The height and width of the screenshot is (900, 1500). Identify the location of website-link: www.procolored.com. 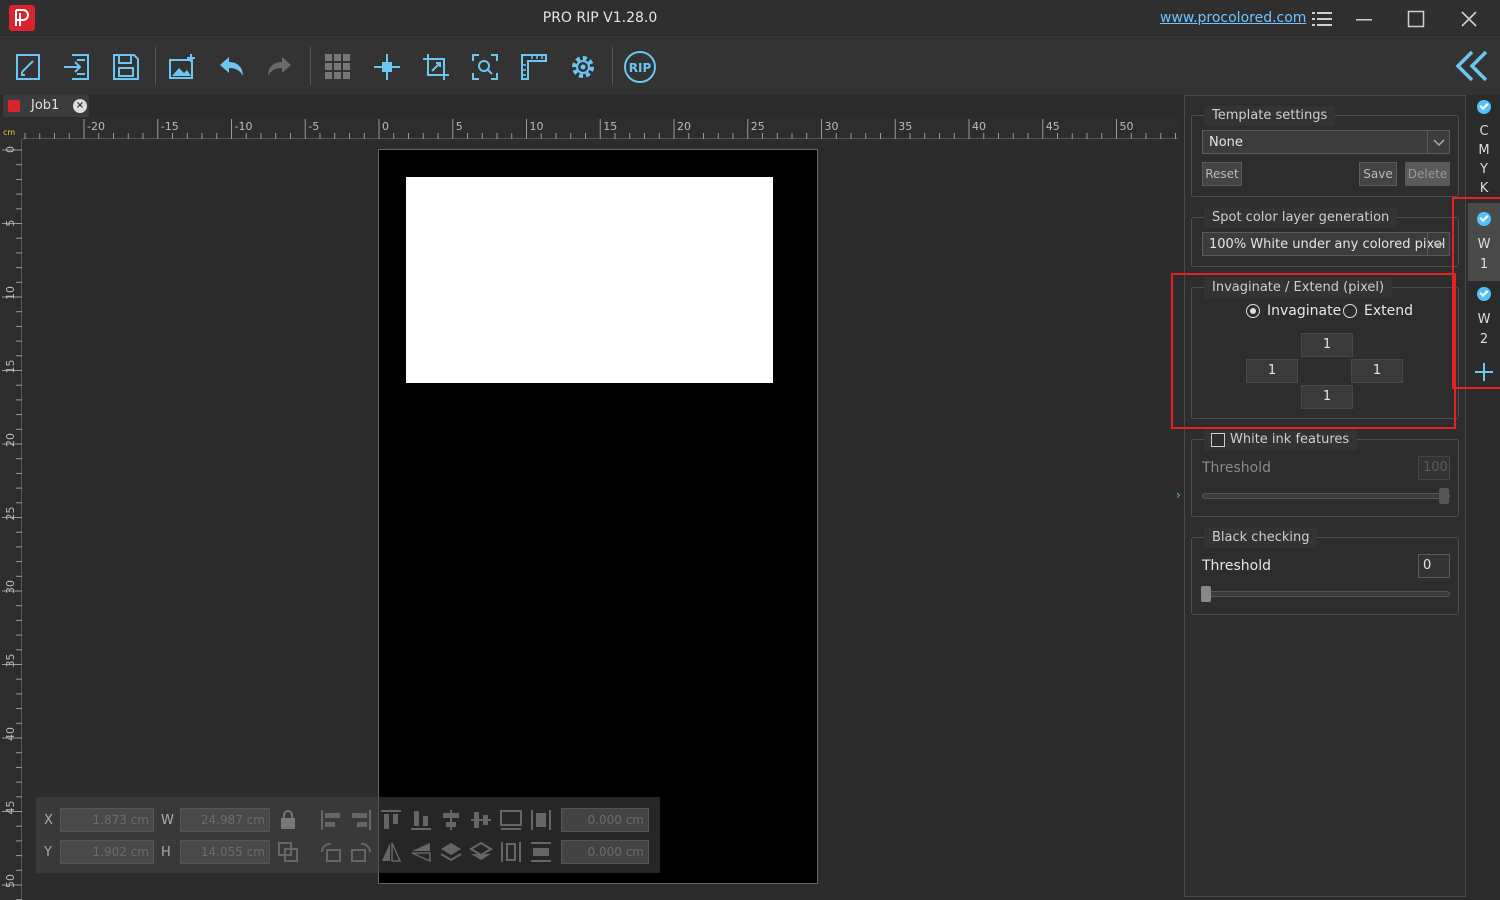
(1233, 18).